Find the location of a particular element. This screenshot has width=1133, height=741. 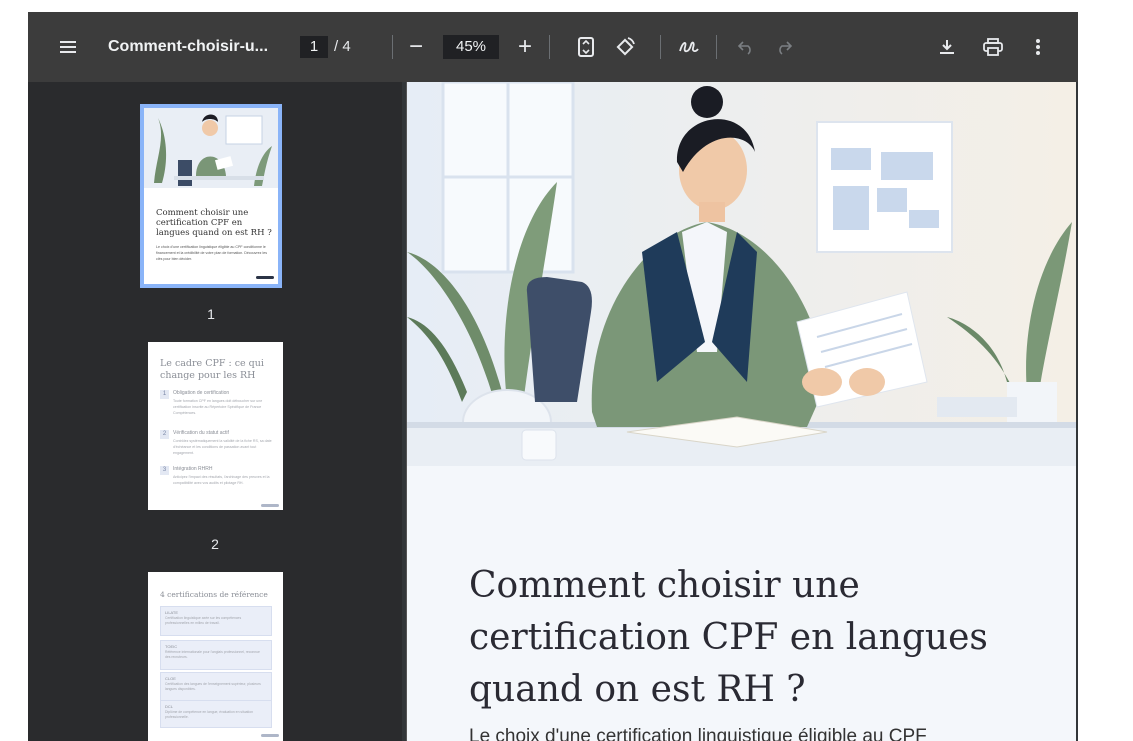

annotate-button is located at coordinates (689, 47).